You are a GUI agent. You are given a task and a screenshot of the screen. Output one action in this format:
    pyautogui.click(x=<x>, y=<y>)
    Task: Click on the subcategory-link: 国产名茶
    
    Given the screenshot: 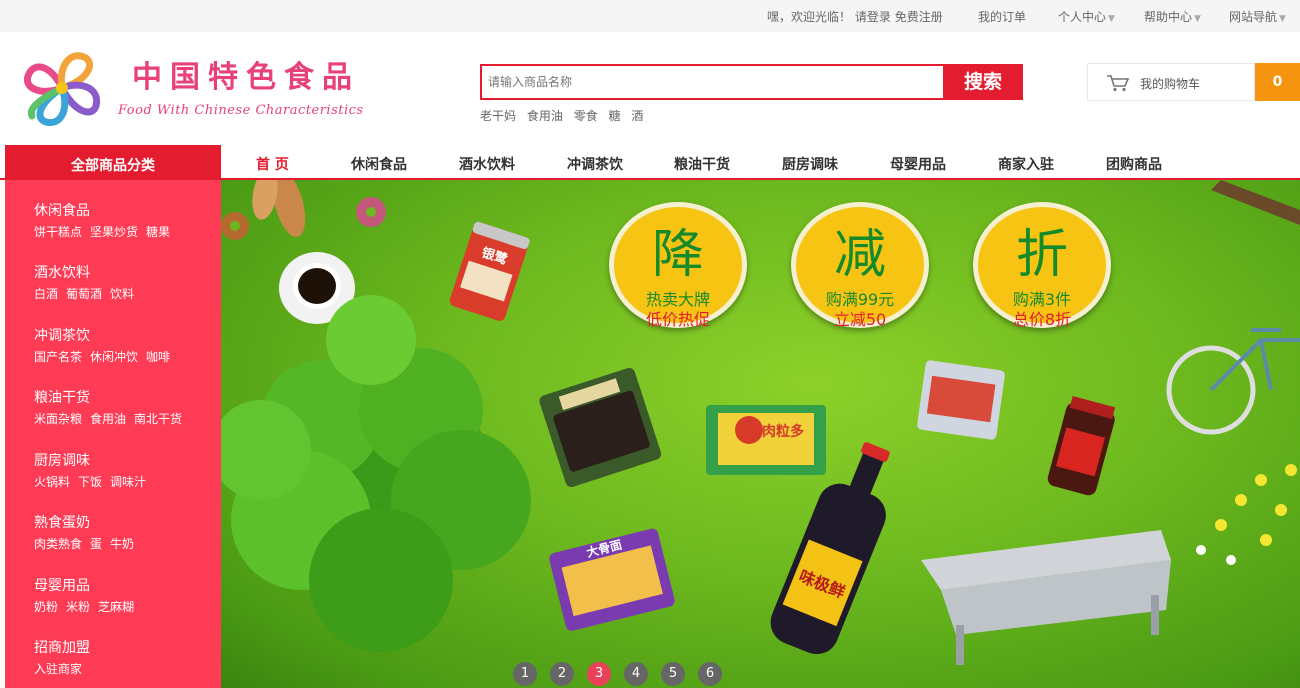 What is the action you would take?
    pyautogui.click(x=58, y=357)
    